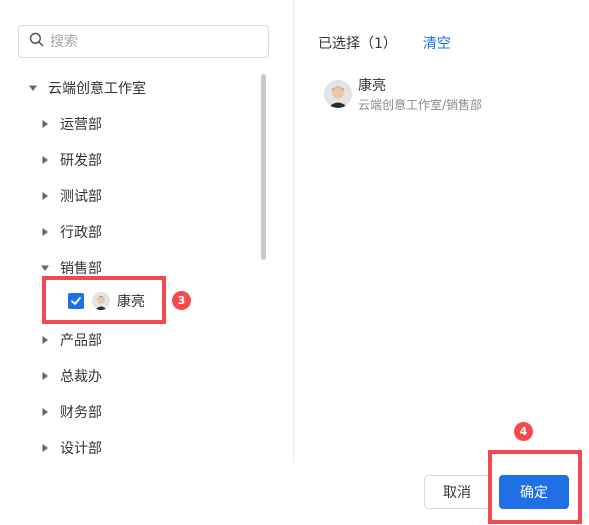 The image size is (589, 525). Describe the element at coordinates (36, 41) in the screenshot. I see `search-icon` at that location.